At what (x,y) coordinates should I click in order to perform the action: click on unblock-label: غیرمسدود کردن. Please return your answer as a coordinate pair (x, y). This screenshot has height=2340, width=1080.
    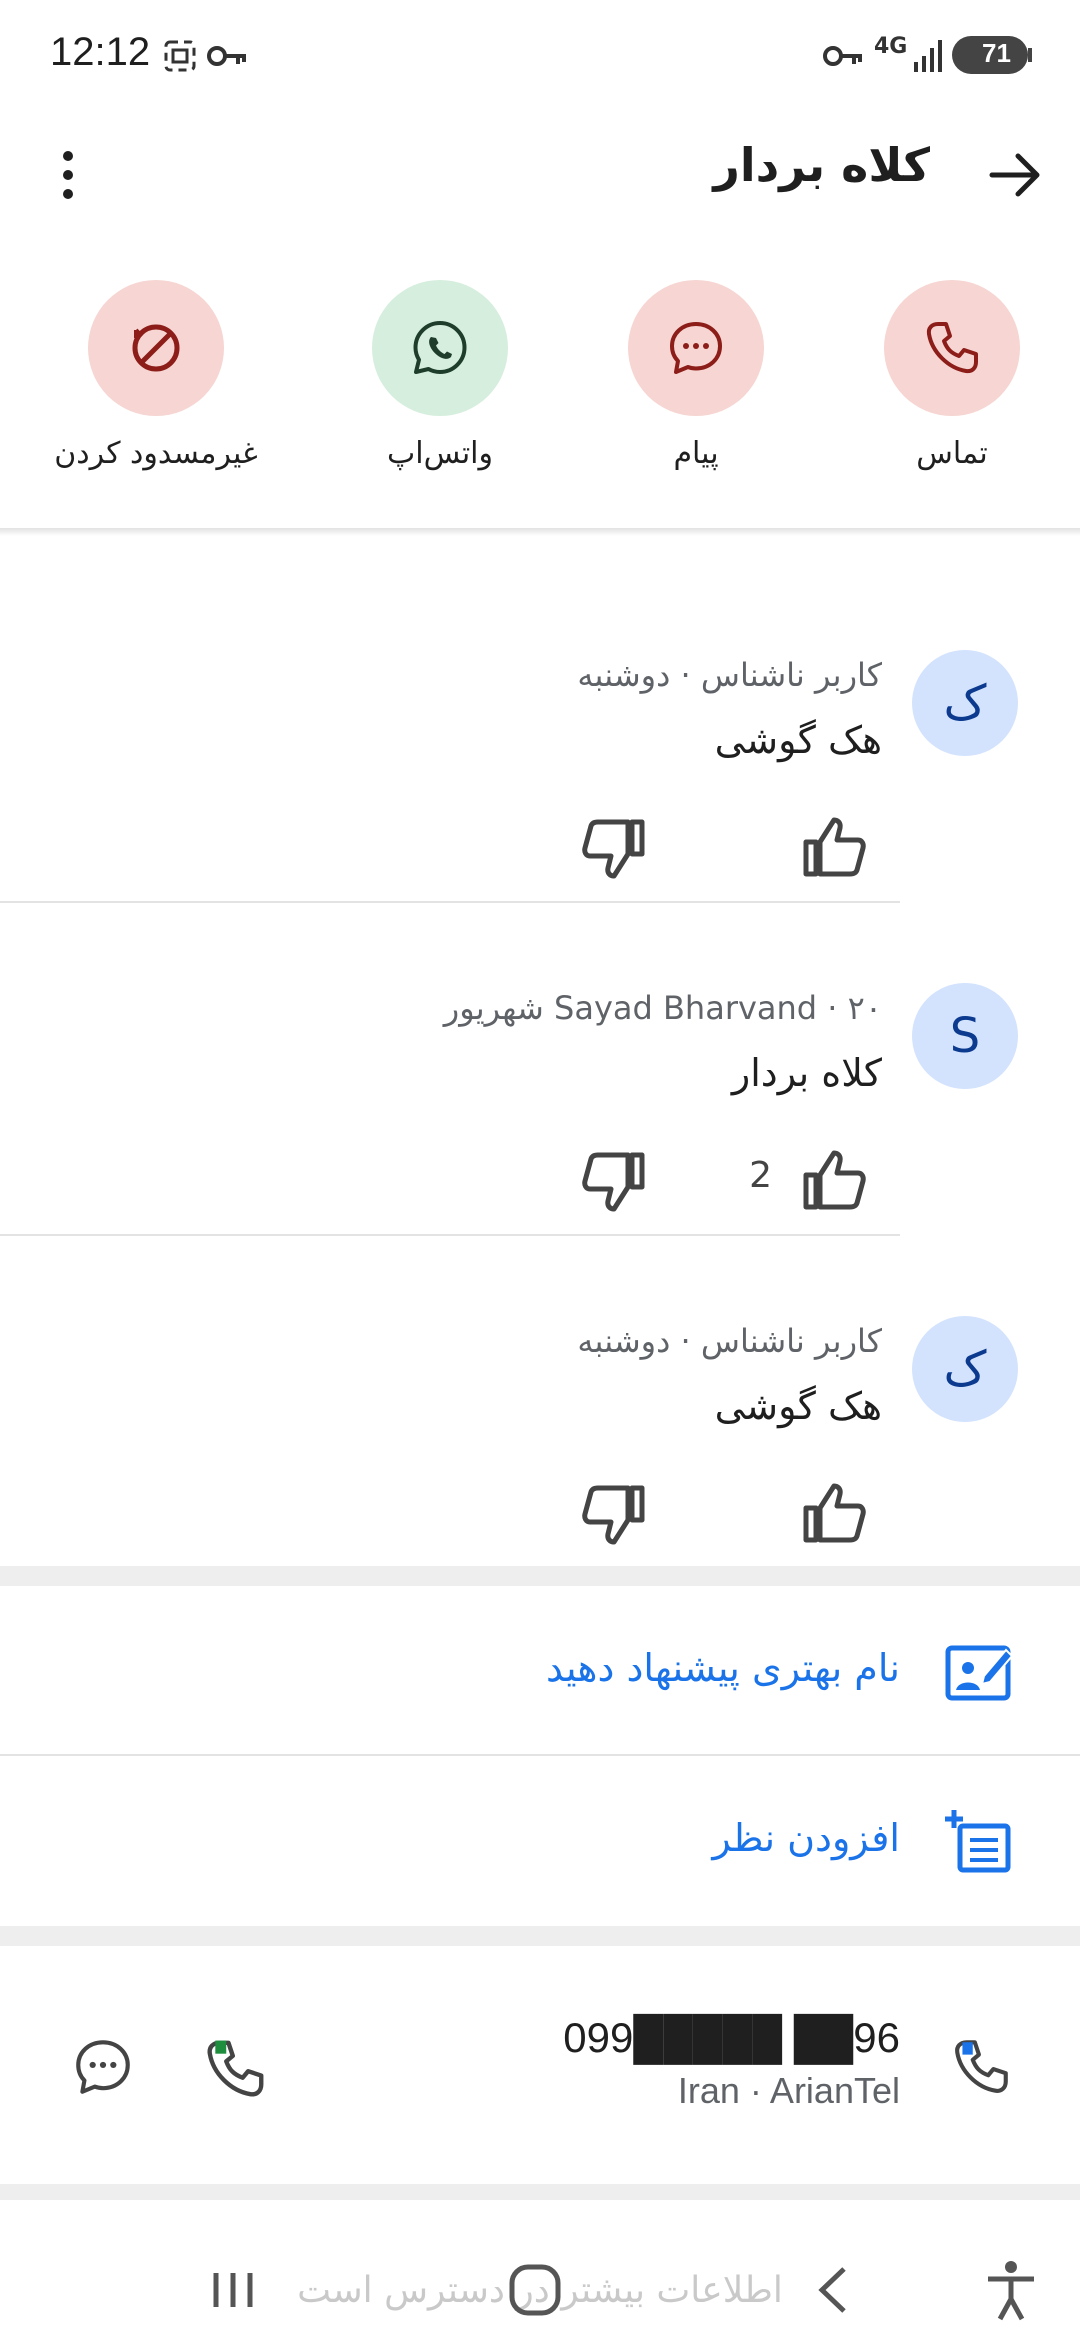
    Looking at the image, I should click on (156, 453).